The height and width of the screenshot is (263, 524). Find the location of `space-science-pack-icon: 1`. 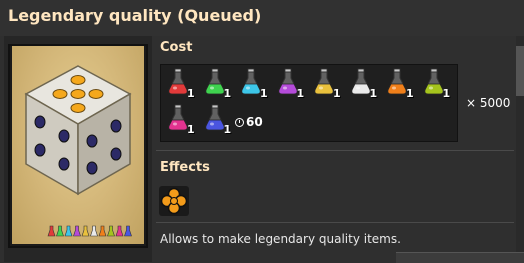

space-science-pack-icon: 1 is located at coordinates (365, 84).